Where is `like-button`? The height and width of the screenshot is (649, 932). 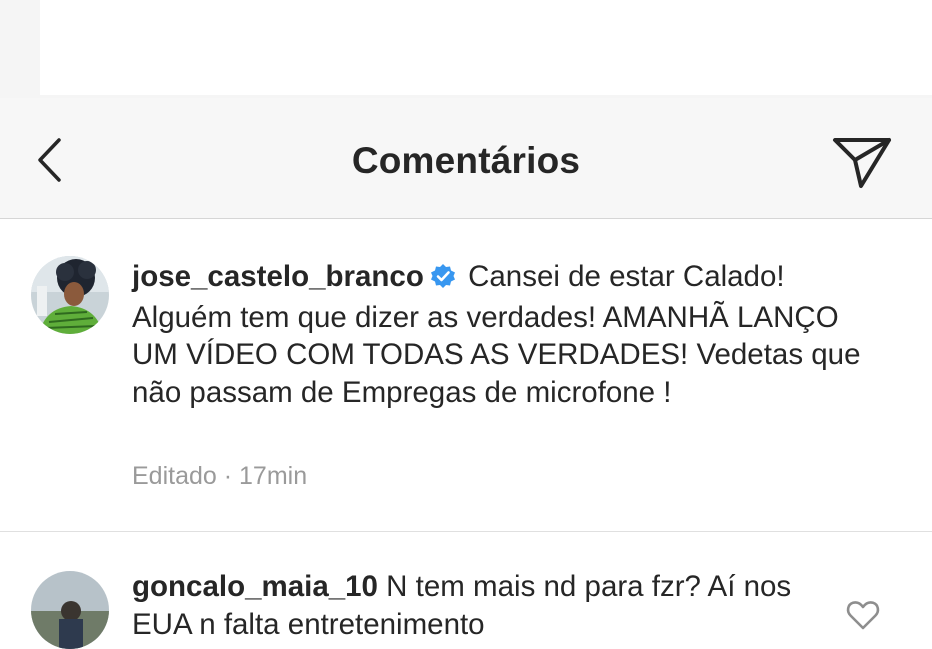
like-button is located at coordinates (863, 615).